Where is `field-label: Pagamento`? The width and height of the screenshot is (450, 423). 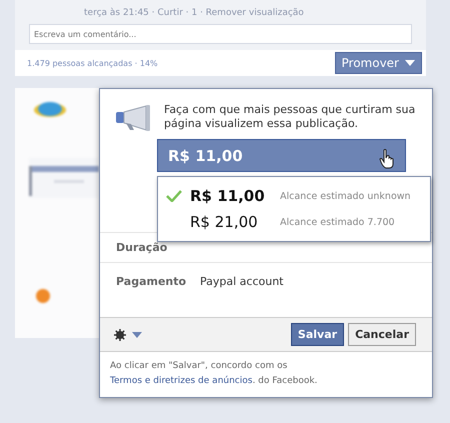
field-label: Pagamento is located at coordinates (152, 281).